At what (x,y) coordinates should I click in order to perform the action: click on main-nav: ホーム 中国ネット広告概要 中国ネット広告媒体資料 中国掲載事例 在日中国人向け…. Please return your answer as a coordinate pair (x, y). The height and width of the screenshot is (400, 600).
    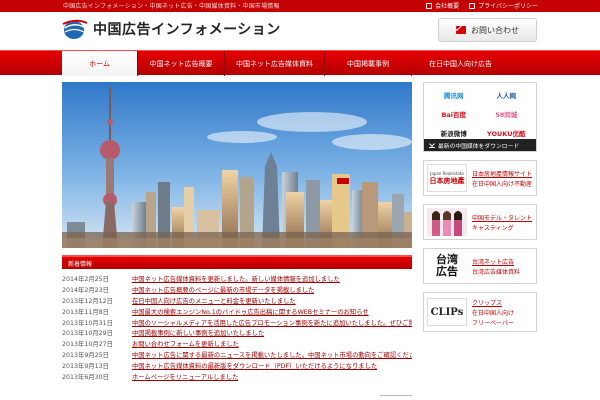
    Looking at the image, I should click on (300, 63).